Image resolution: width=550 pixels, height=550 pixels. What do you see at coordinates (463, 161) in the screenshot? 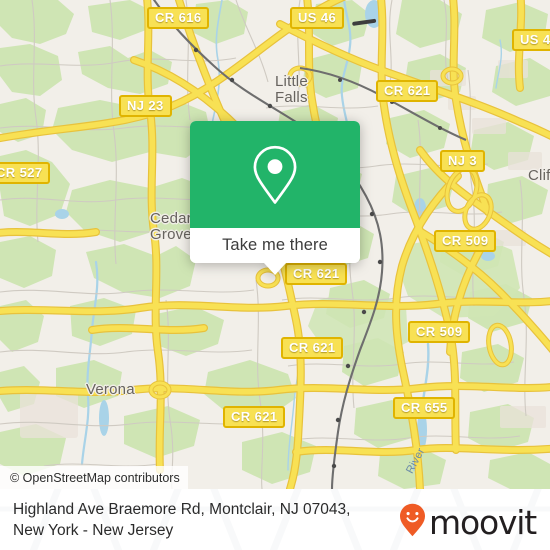
I see `shield-nj-3: NJ 3` at bounding box center [463, 161].